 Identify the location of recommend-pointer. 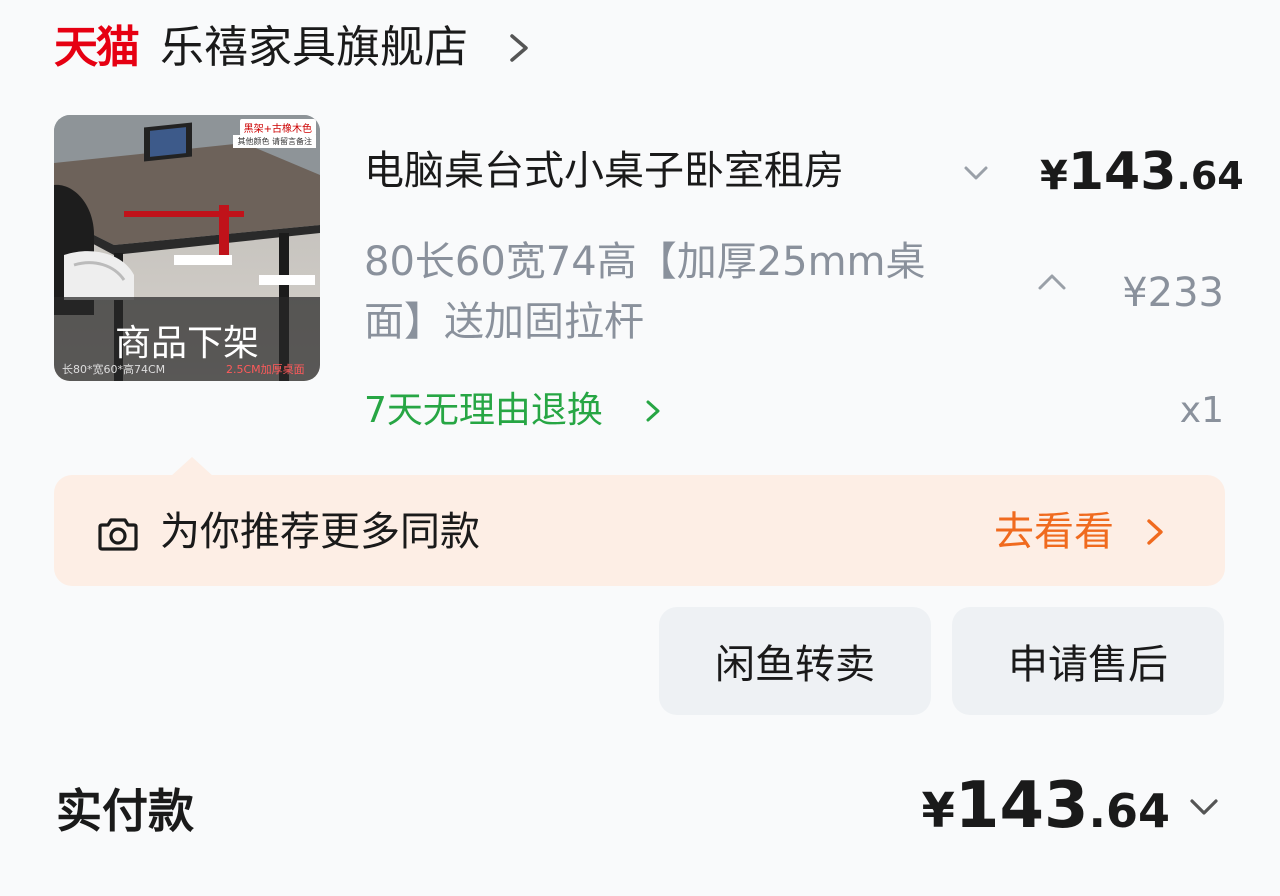
(192, 467).